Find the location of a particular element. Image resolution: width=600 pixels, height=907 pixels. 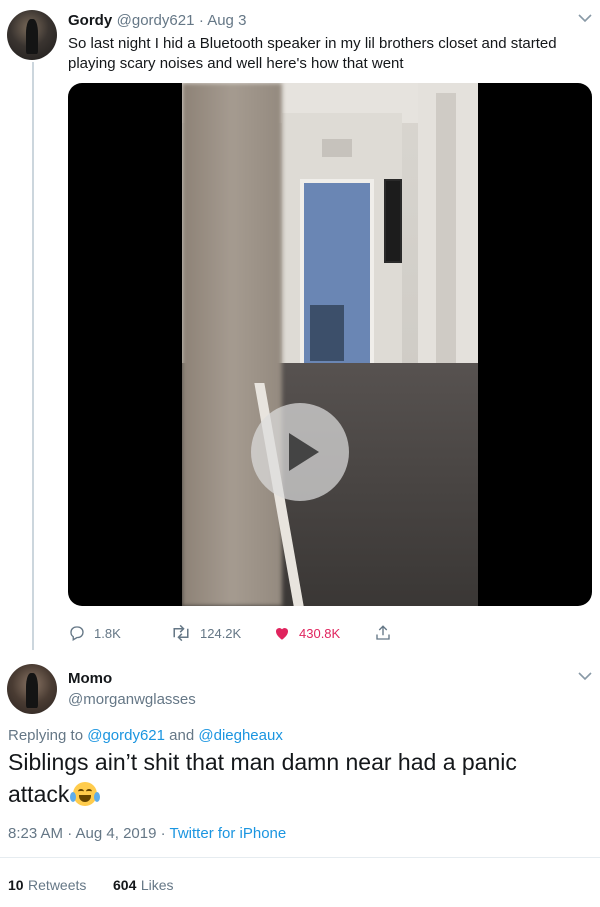

avatar-momo is located at coordinates (32, 689).